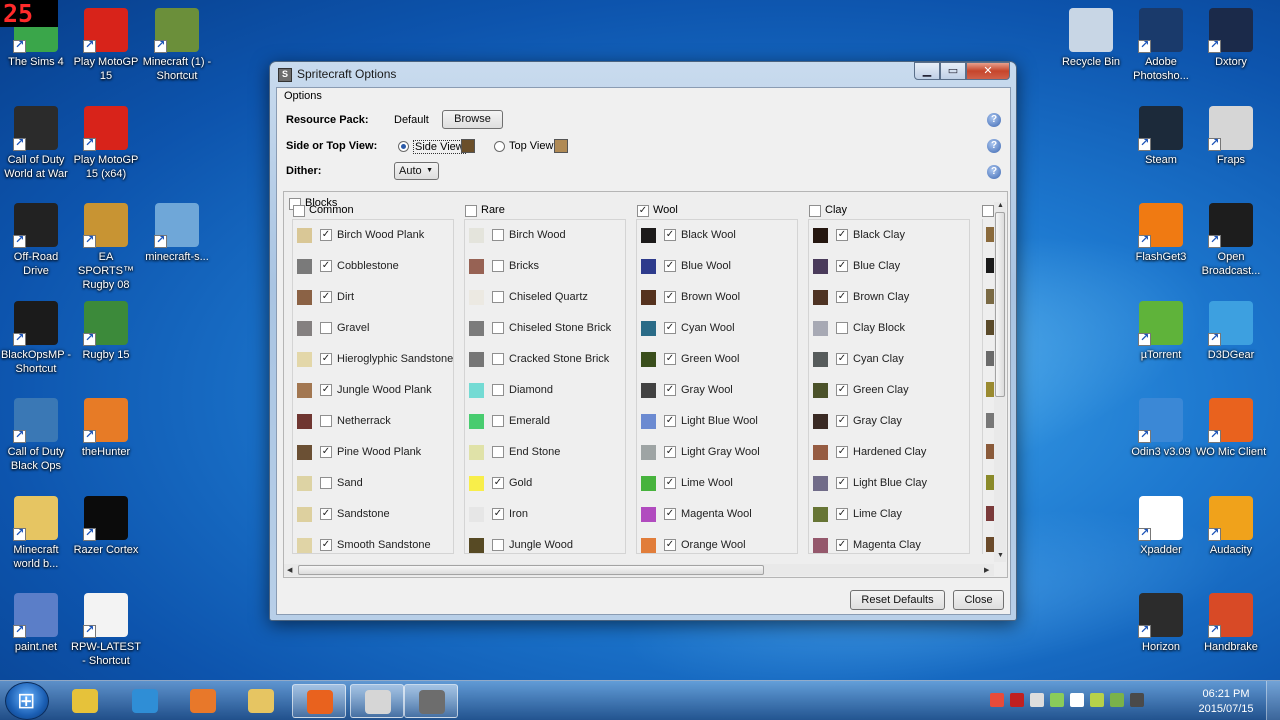 The width and height of the screenshot is (1280, 720). Describe the element at coordinates (27, 701) in the screenshot. I see `start-button` at that location.